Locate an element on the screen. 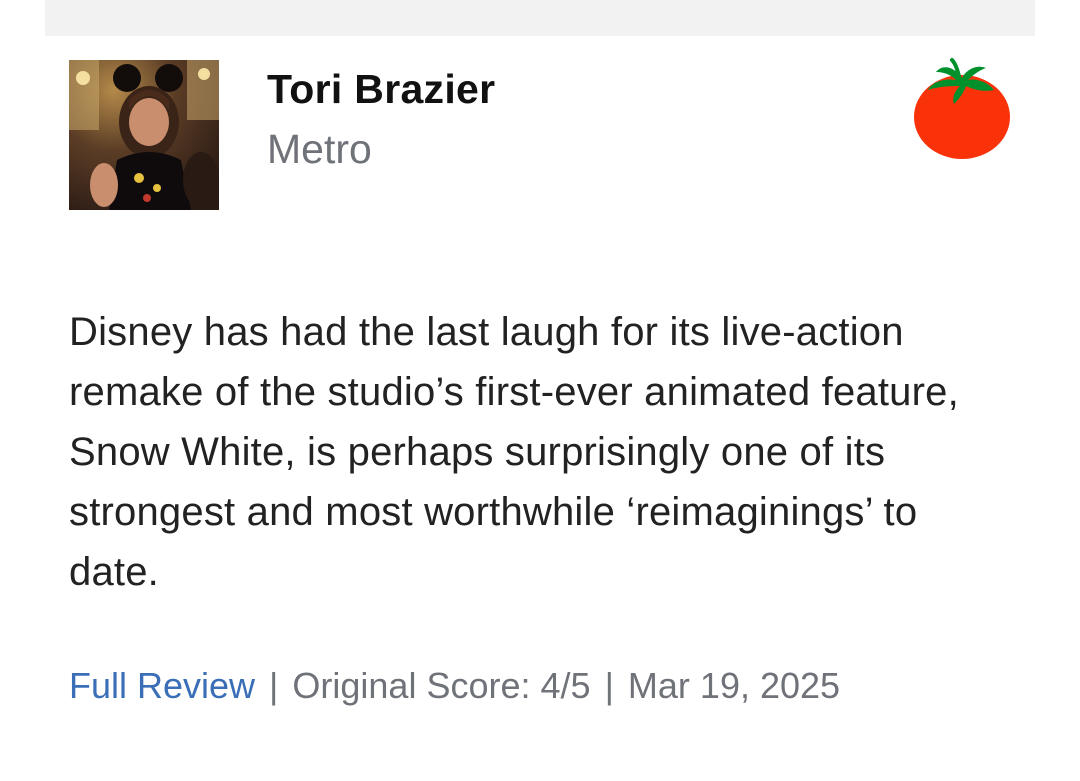 Image resolution: width=1080 pixels, height=781 pixels. critic-name: Tori Brazier is located at coordinates (381, 89).